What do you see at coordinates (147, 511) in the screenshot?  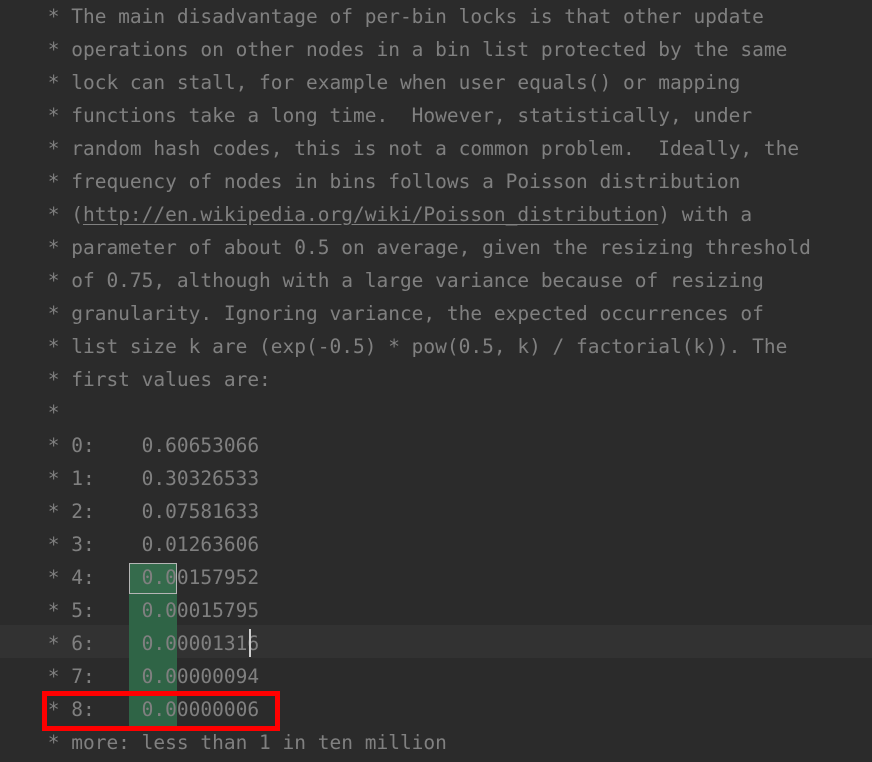 I see `code-line: * 2: 0.07581633` at bounding box center [147, 511].